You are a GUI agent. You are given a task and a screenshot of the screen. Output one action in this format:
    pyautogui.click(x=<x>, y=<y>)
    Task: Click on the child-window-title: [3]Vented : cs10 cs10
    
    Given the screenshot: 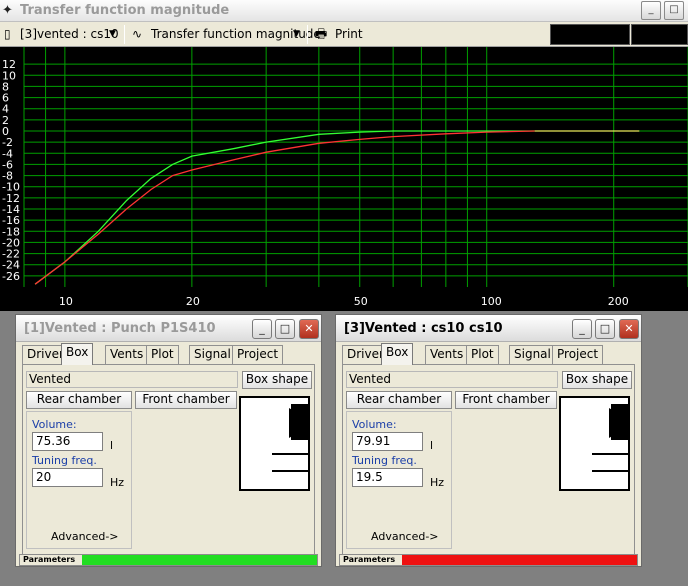 What is the action you would take?
    pyautogui.click(x=423, y=328)
    